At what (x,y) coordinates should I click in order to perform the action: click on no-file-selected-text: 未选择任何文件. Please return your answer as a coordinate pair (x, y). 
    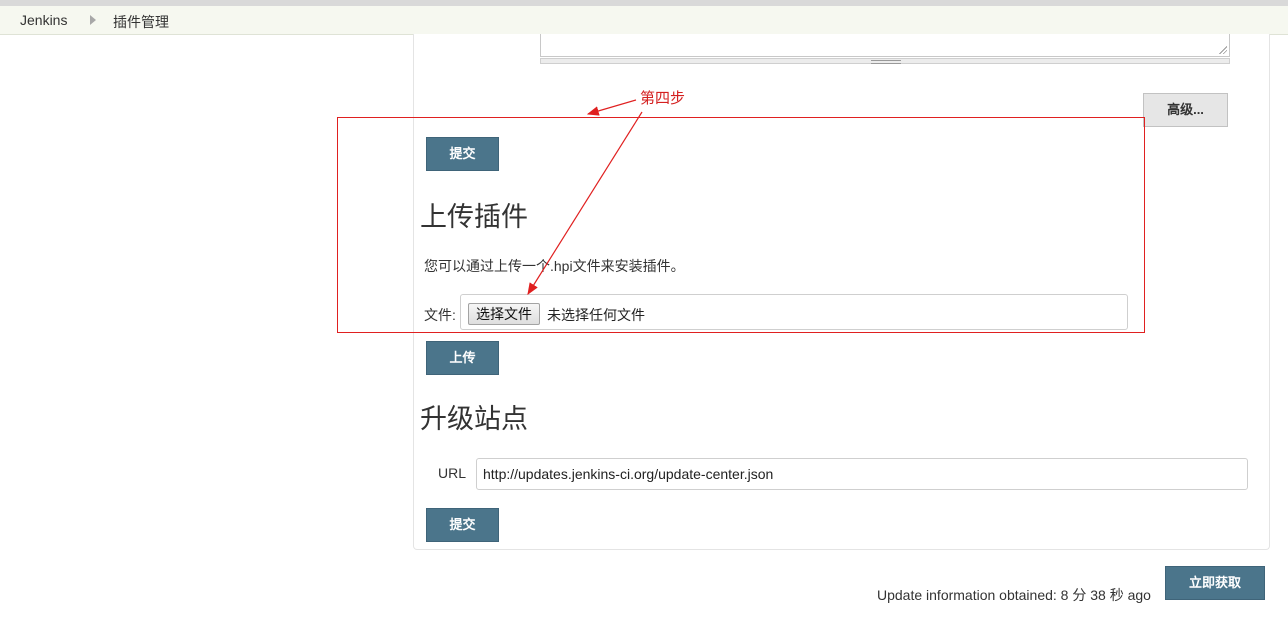
    Looking at the image, I should click on (596, 315).